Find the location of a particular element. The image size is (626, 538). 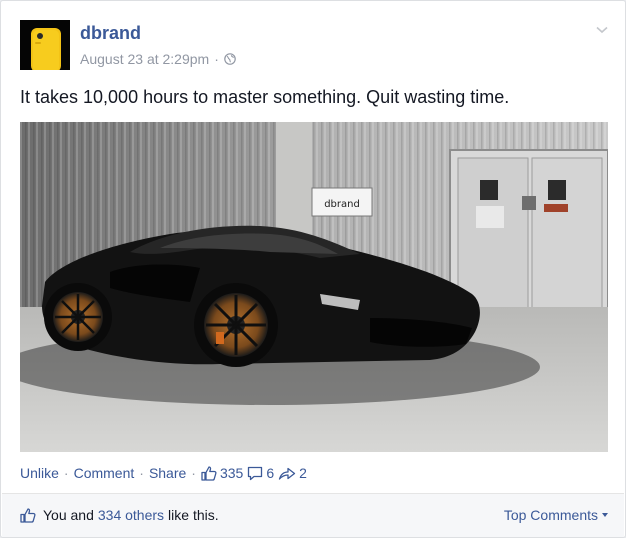

comment-link: Comment is located at coordinates (104, 473).